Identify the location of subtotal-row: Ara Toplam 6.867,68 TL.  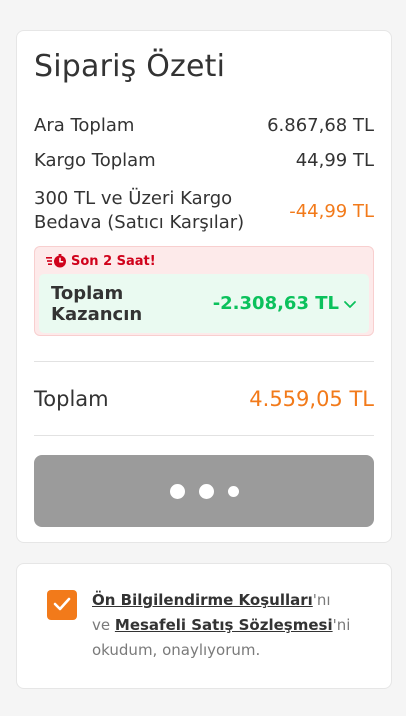
(204, 125).